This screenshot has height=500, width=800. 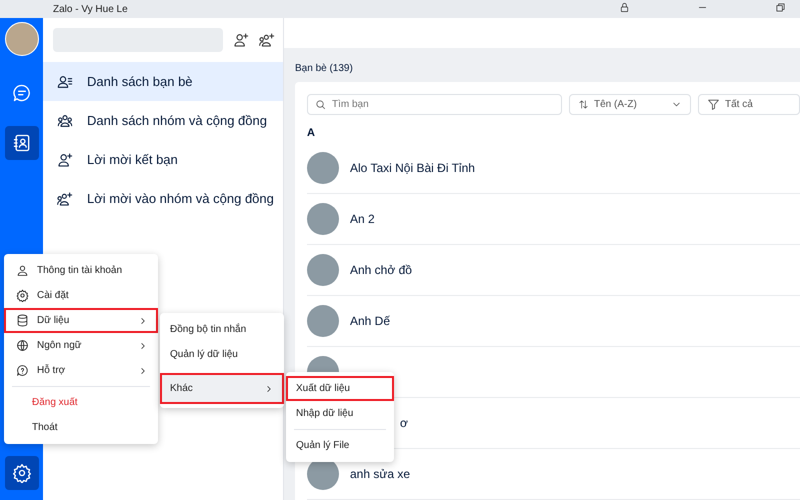 I want to click on restore-icon, so click(x=780, y=7).